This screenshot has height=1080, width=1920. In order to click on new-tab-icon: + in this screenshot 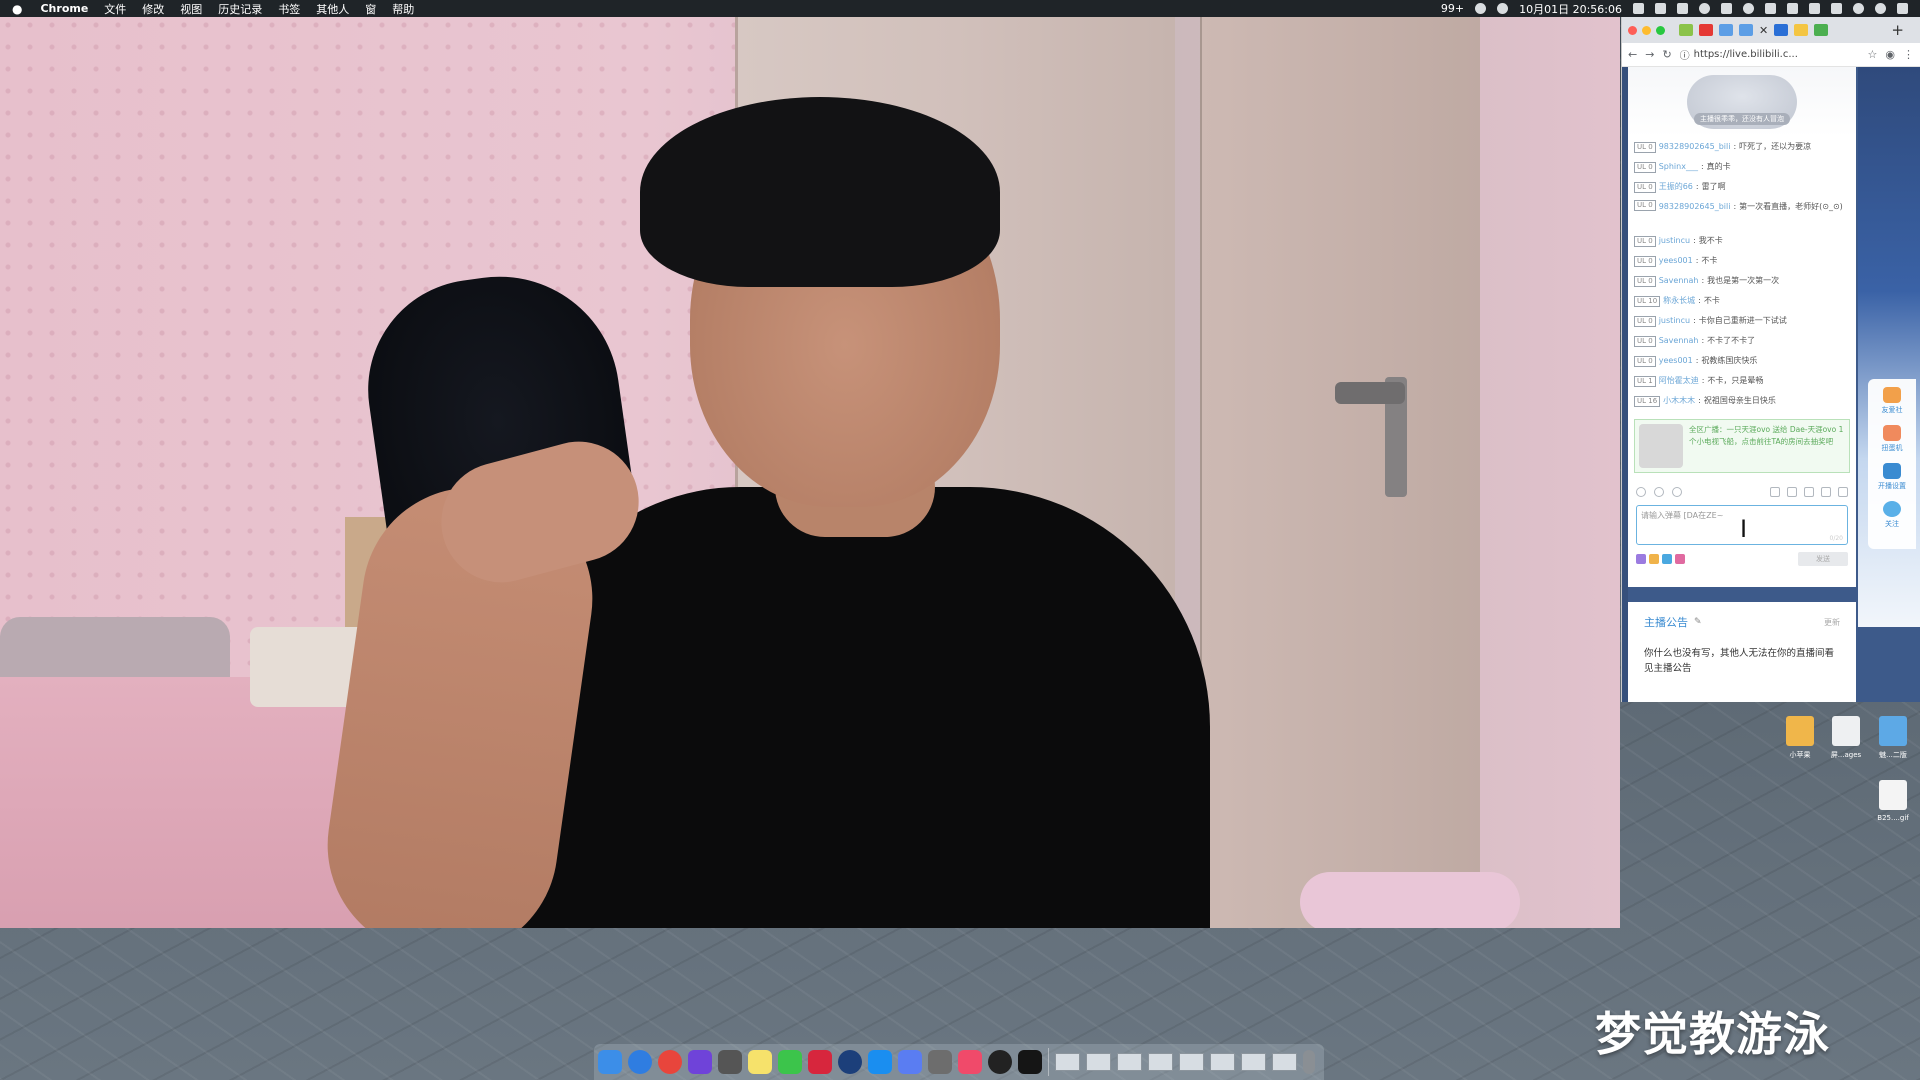, I will do `click(1897, 30)`.